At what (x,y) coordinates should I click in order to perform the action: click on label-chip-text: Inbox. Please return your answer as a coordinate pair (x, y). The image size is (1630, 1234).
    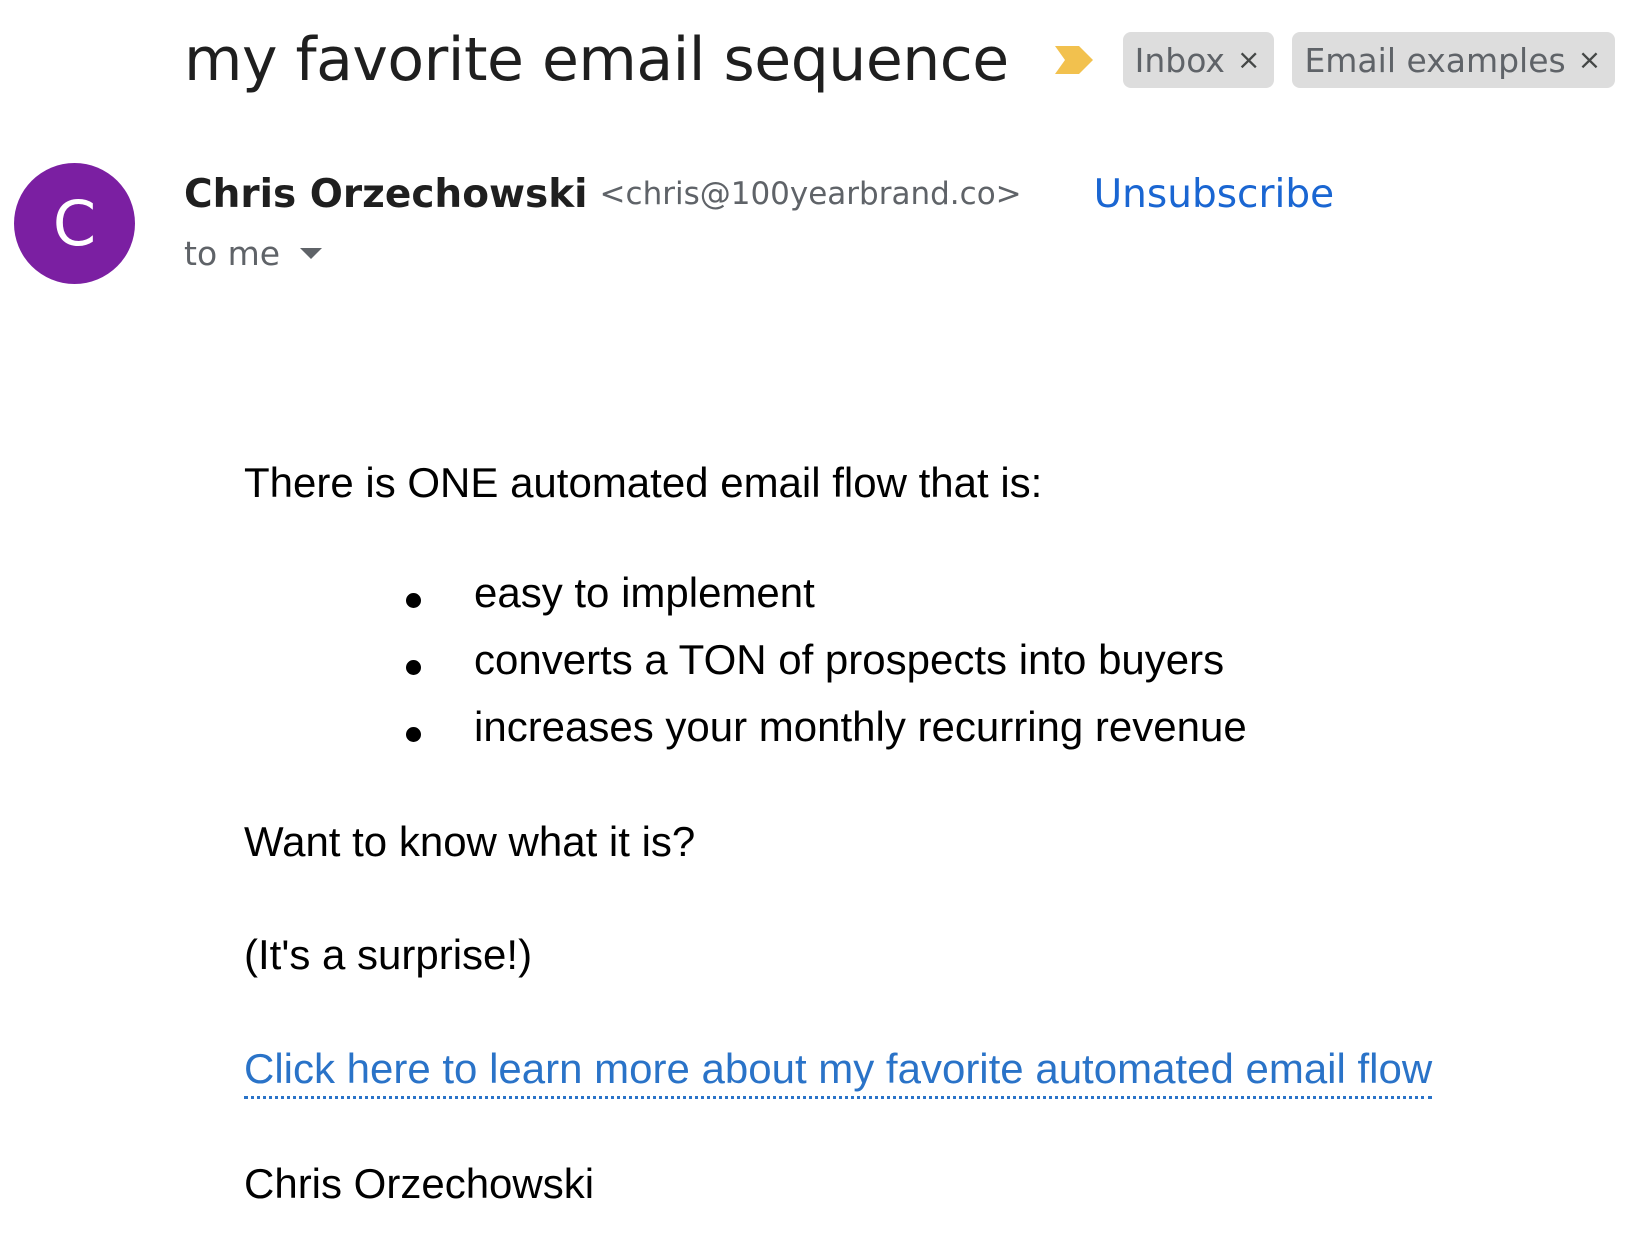
    Looking at the image, I should click on (1179, 60).